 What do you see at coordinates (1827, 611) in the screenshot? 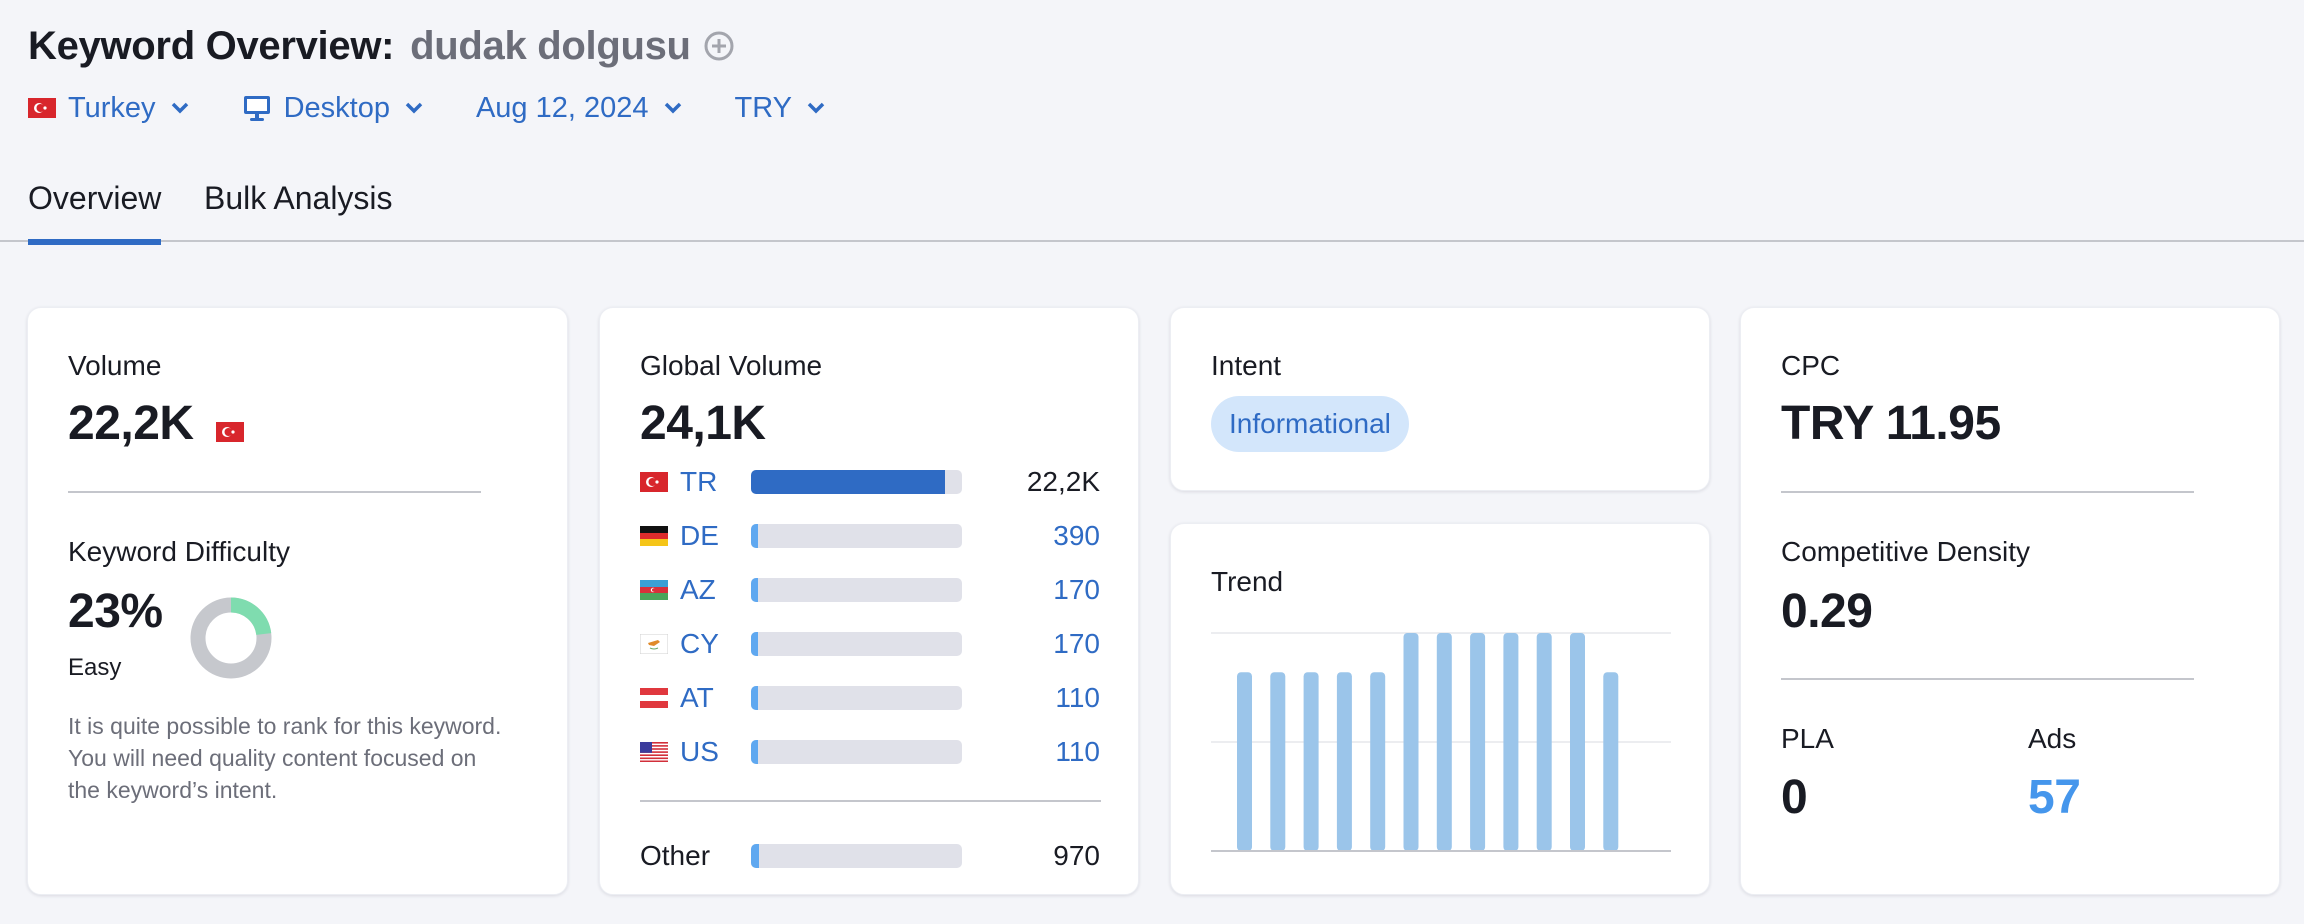
I see `competitive-density-value: 0.29` at bounding box center [1827, 611].